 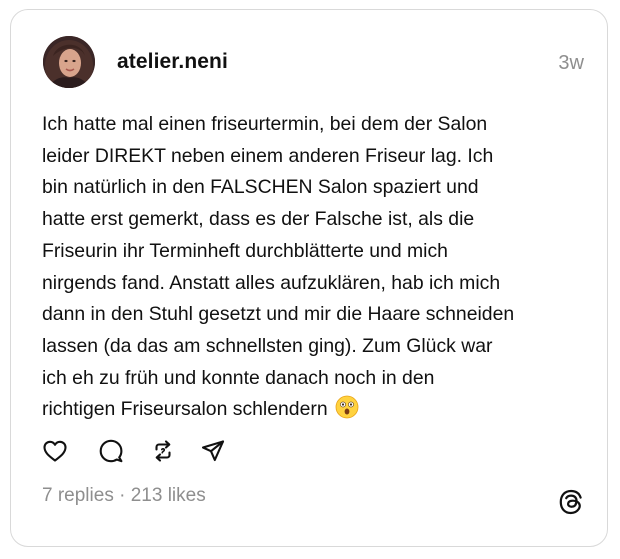 What do you see at coordinates (78, 495) in the screenshot?
I see `replies-count: 7 replies` at bounding box center [78, 495].